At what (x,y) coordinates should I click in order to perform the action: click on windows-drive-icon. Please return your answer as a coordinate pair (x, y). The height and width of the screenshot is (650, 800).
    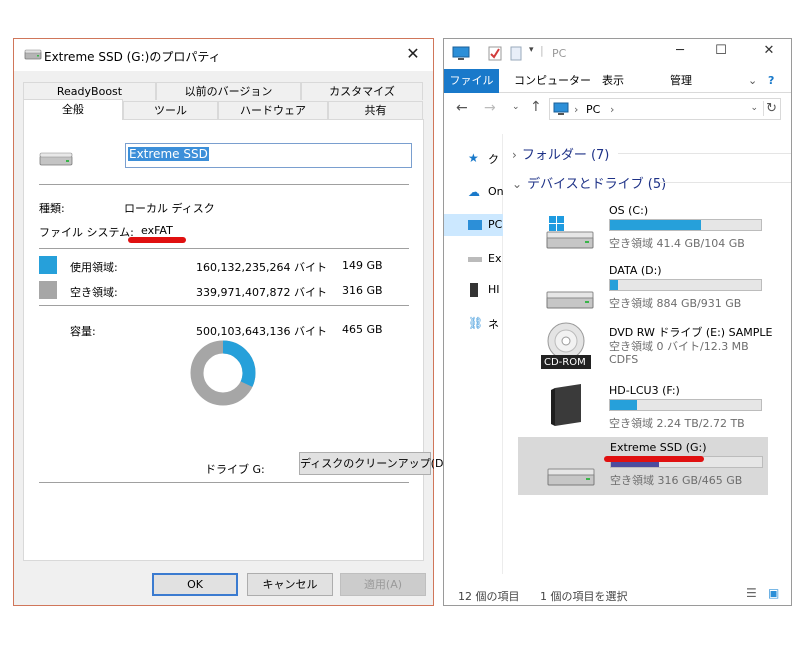
    Looking at the image, I should click on (570, 232).